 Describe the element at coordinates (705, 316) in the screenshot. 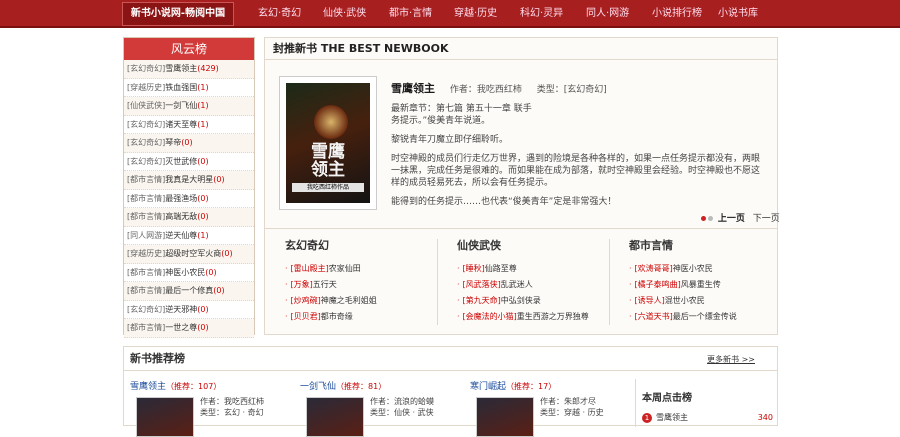

I see `column-item-name: 最后一个缥金传说` at that location.